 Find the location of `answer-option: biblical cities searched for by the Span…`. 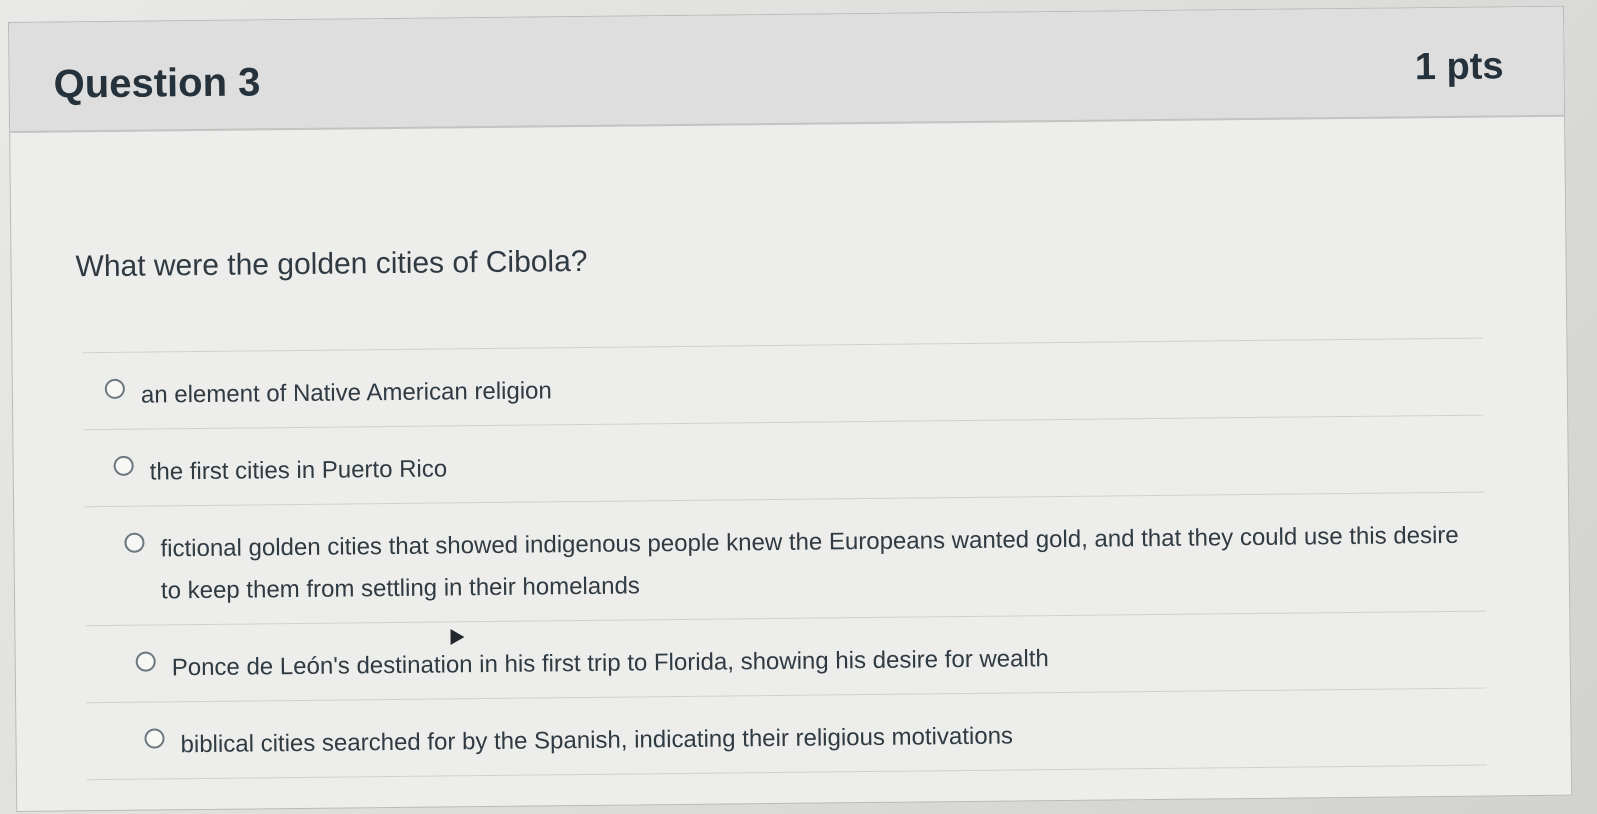

answer-option: biblical cities searched for by the Span… is located at coordinates (786, 734).